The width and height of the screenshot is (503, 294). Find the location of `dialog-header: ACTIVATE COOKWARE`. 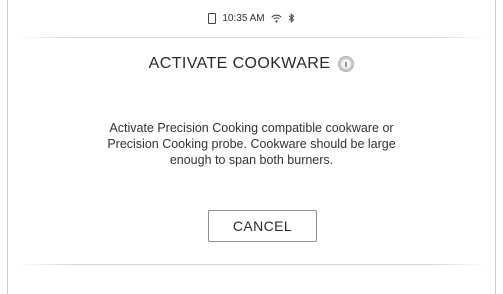

dialog-header: ACTIVATE COOKWARE is located at coordinates (251, 64).